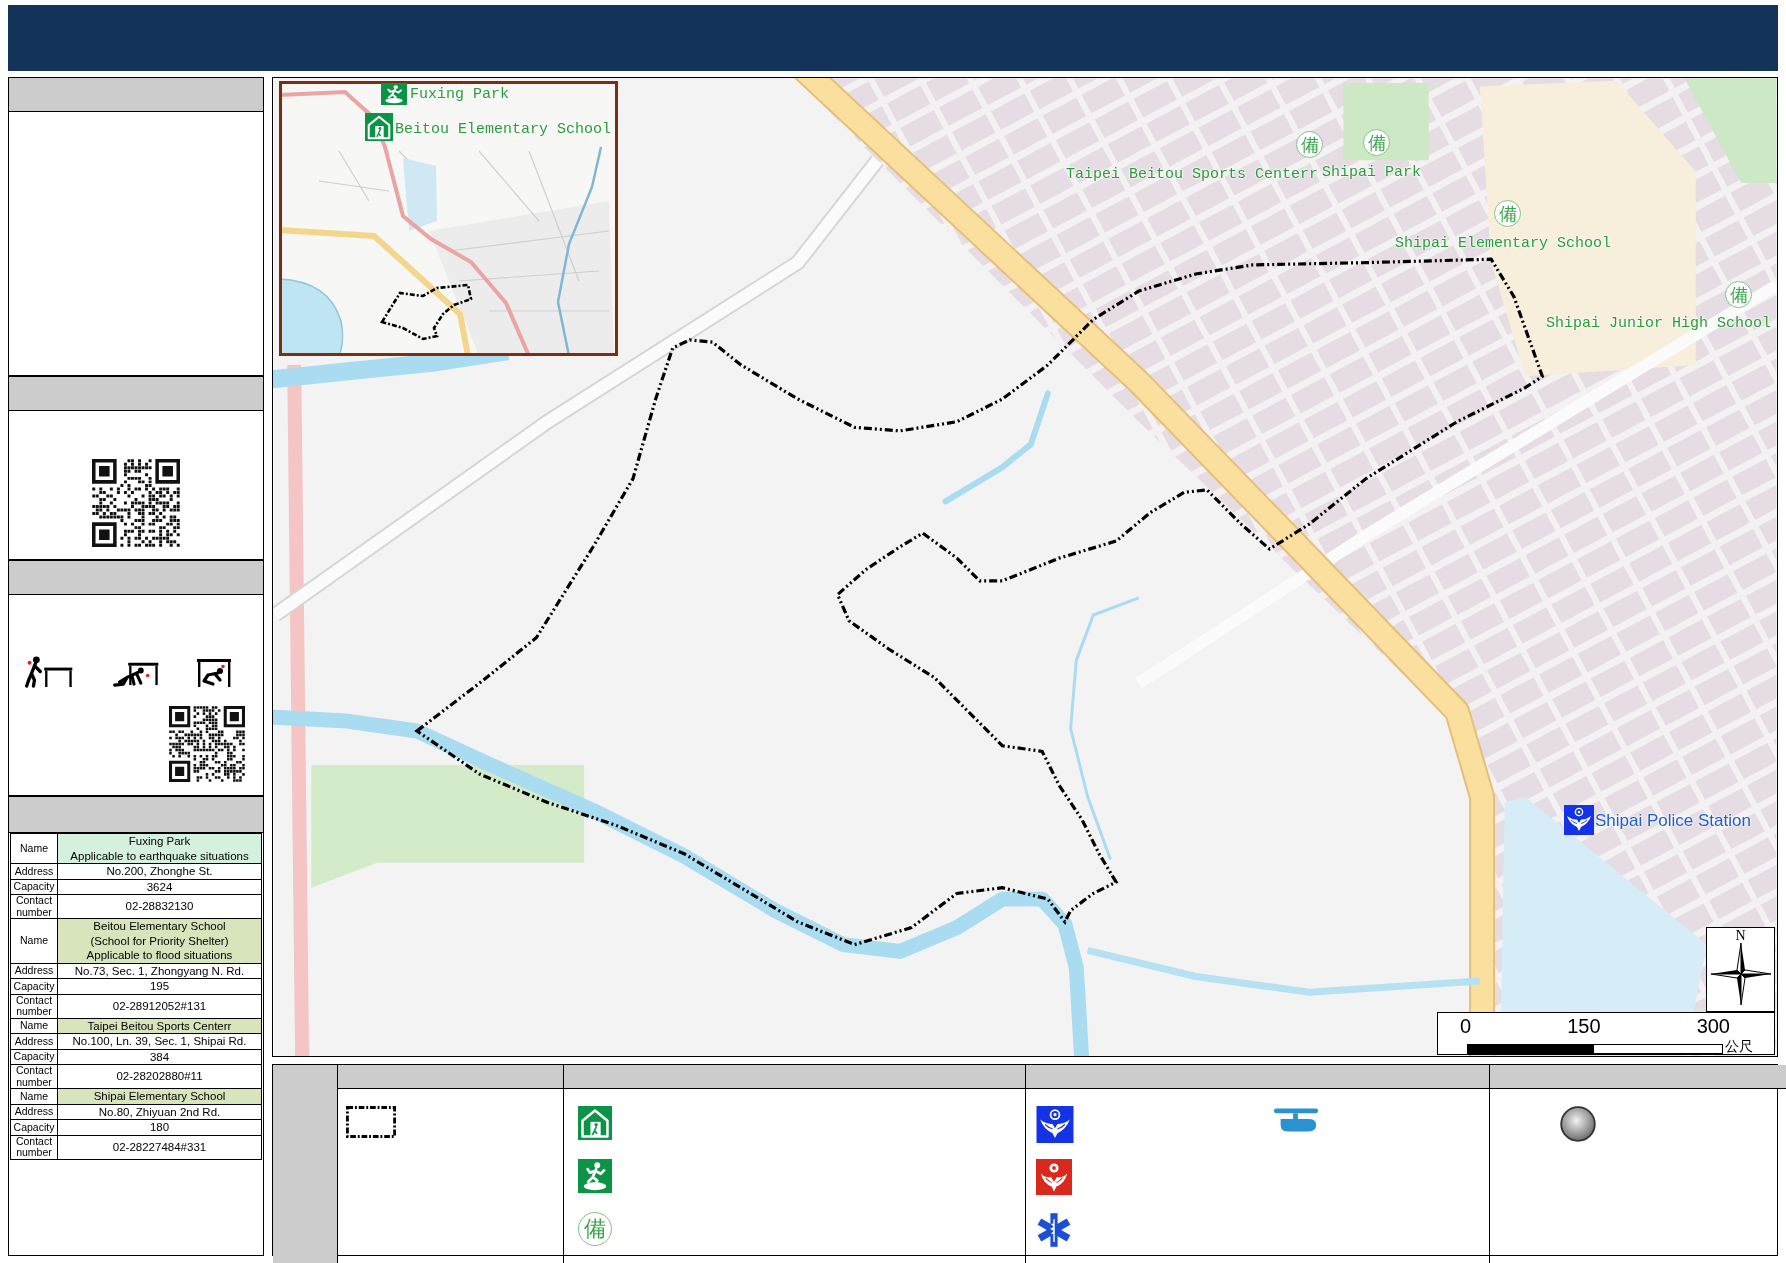  Describe the element at coordinates (371, 1122) in the screenshot. I see `dotted-boundary-icon` at that location.